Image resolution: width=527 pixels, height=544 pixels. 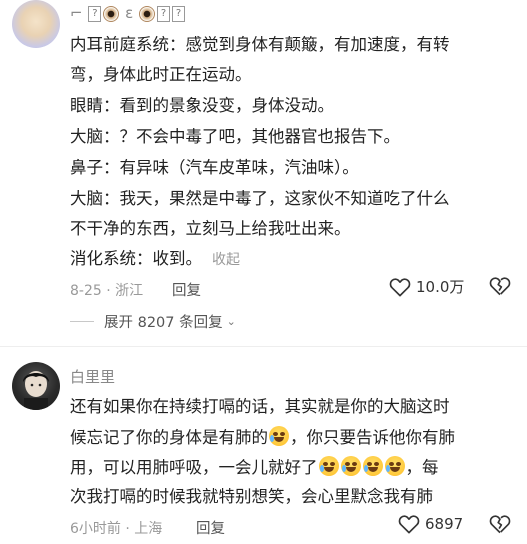 What do you see at coordinates (235, 136) in the screenshot?
I see `comment-text-line: 大脑：？不会中毒了吧，其他器官也报告下。` at bounding box center [235, 136].